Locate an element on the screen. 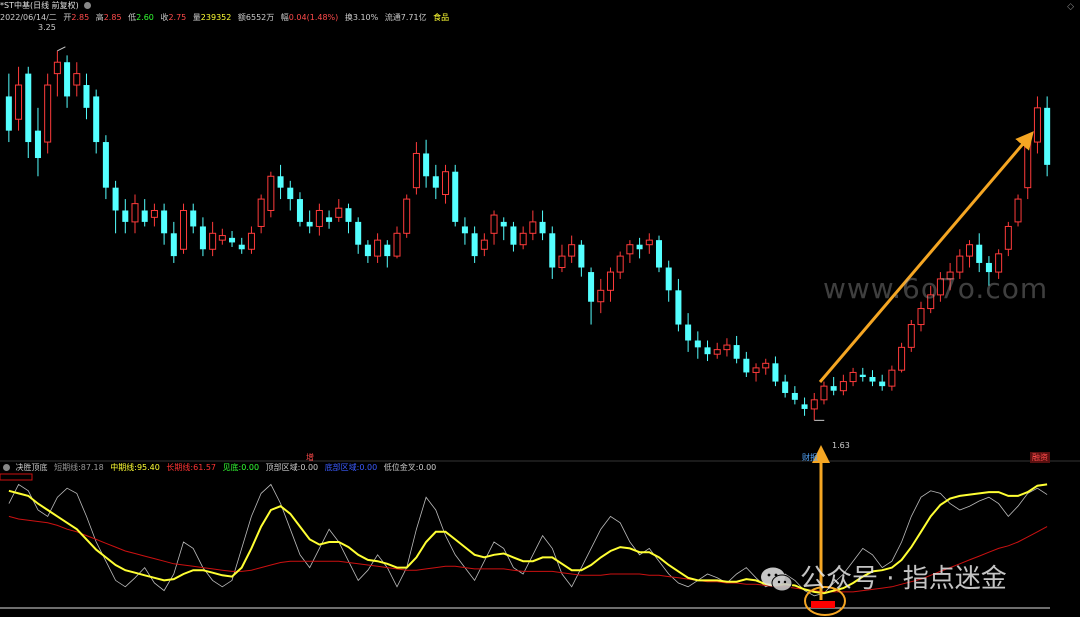  indicator-name: 决胜顶底 is located at coordinates (32, 467).